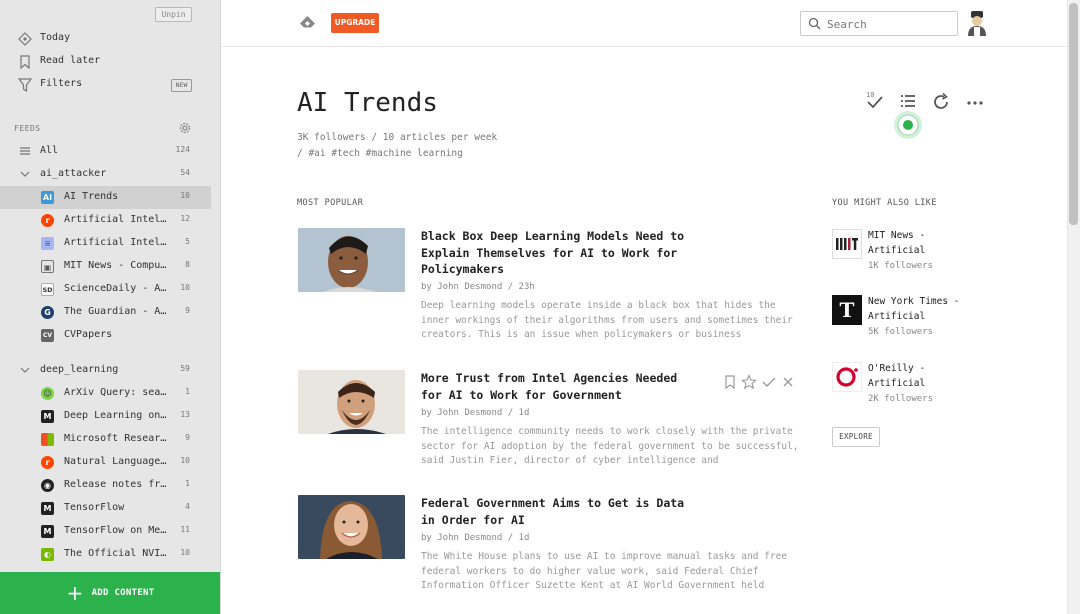  What do you see at coordinates (749, 382) in the screenshot?
I see `star-icon` at bounding box center [749, 382].